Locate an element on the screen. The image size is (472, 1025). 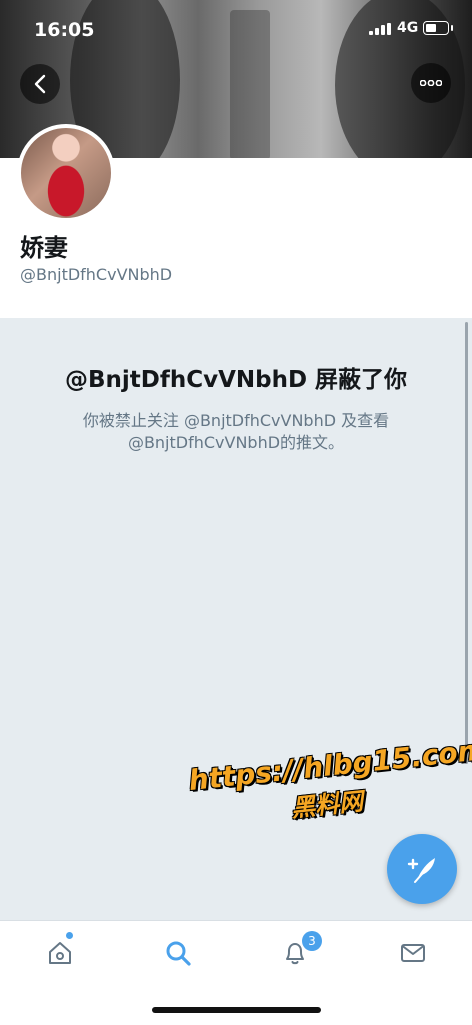
search-icon is located at coordinates (178, 953).